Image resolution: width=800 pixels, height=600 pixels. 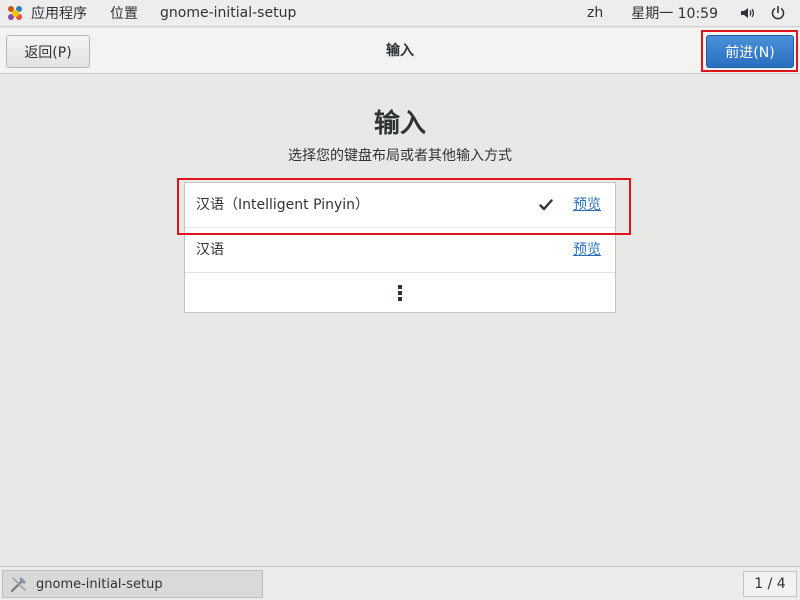 I want to click on power-icon, so click(x=778, y=13).